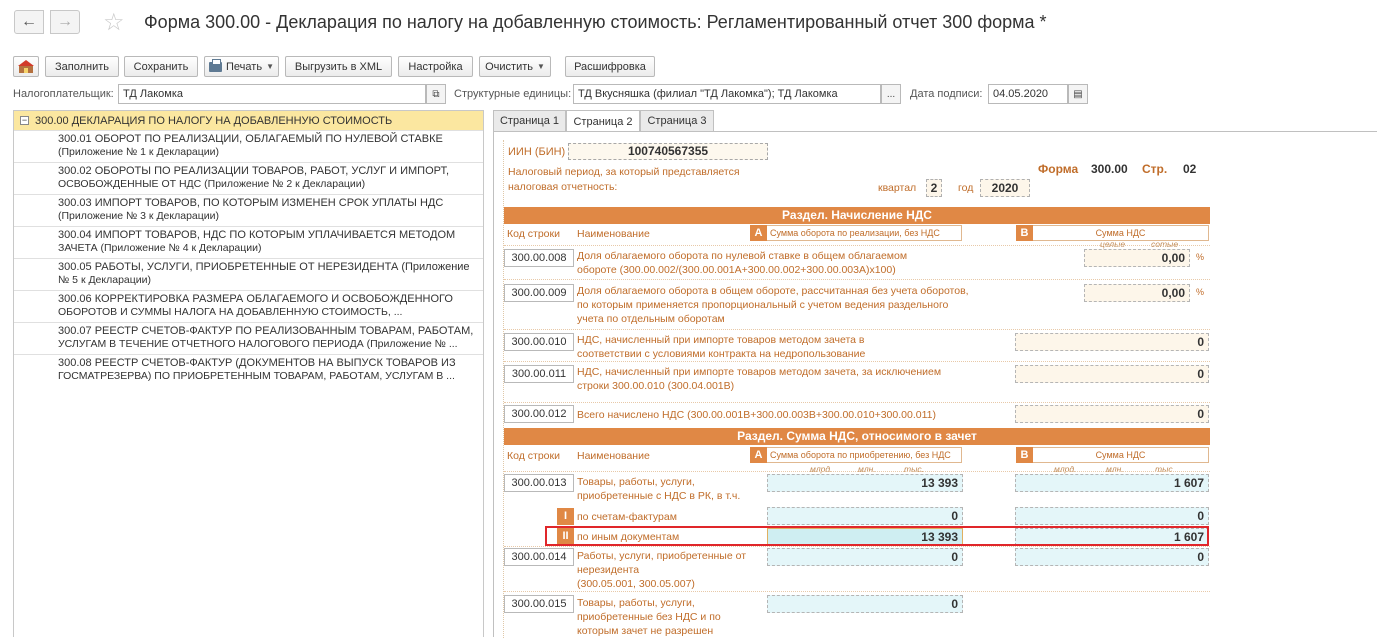  What do you see at coordinates (513, 94) in the screenshot?
I see `units-label: Структурные единицы:` at bounding box center [513, 94].